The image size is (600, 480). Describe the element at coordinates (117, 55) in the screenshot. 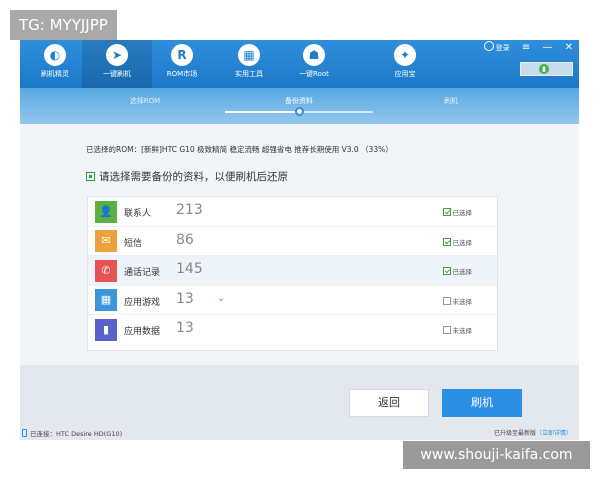

I see `cursor-icon: ➤` at that location.